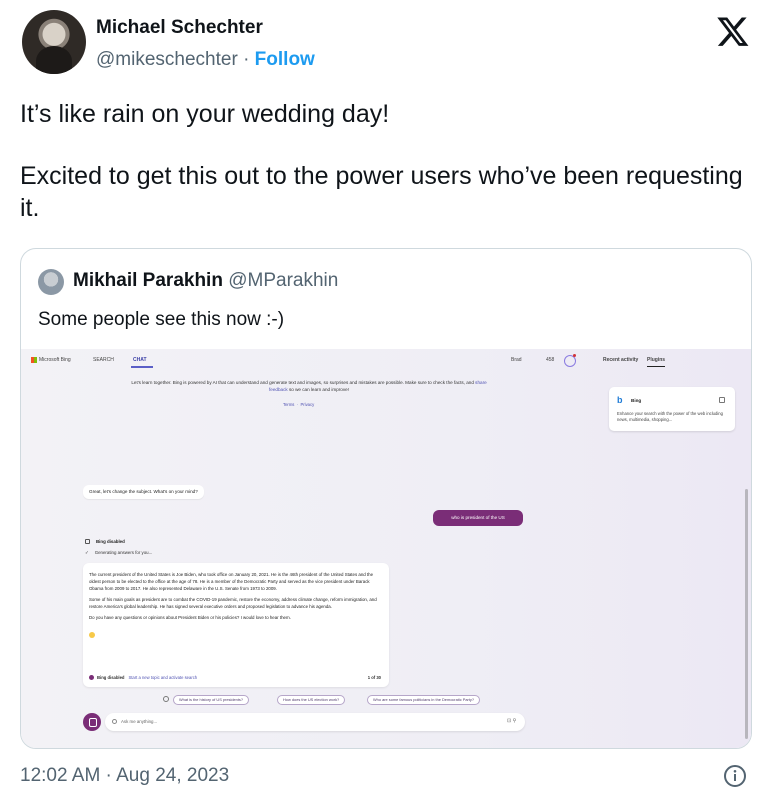  What do you see at coordinates (512, 721) in the screenshot?
I see `mic-icon: ⊡ ⚲` at bounding box center [512, 721].